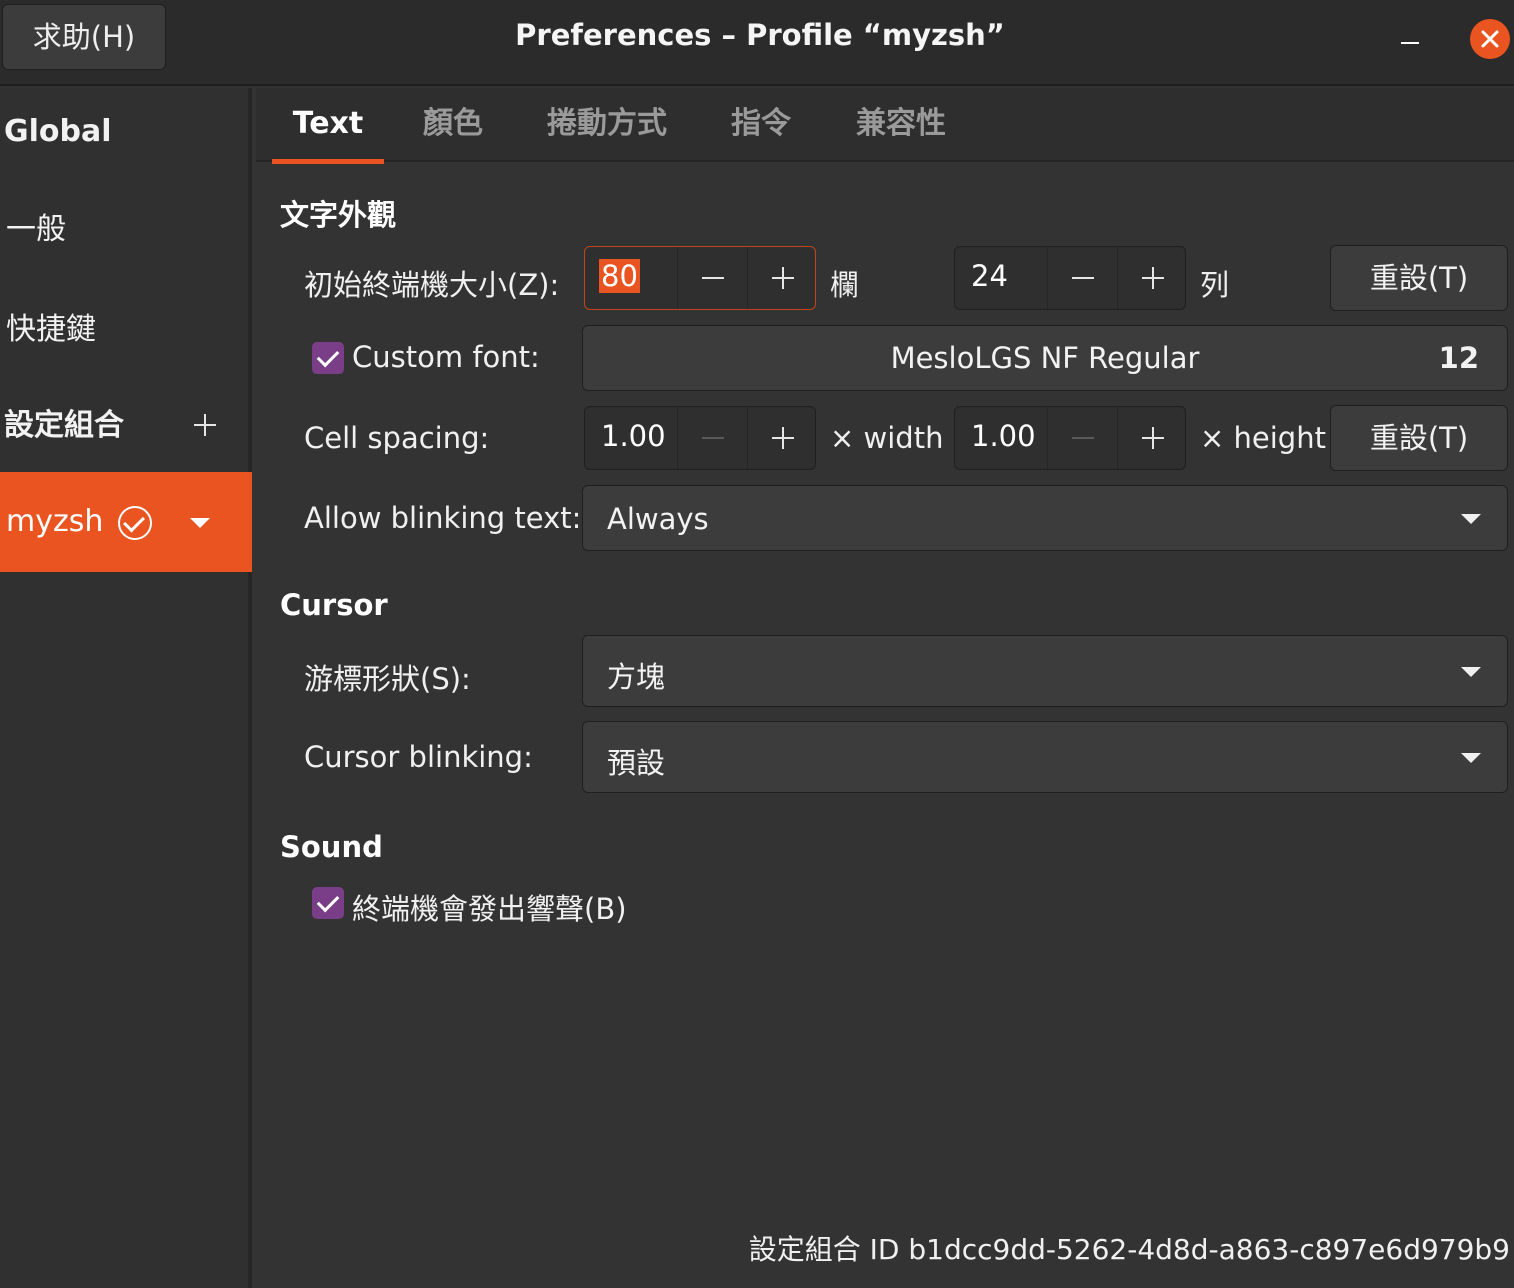 This screenshot has width=1514, height=1288. I want to click on header-bar: 求助(H) Preferences – Profile “myzsh”, so click(757, 43).